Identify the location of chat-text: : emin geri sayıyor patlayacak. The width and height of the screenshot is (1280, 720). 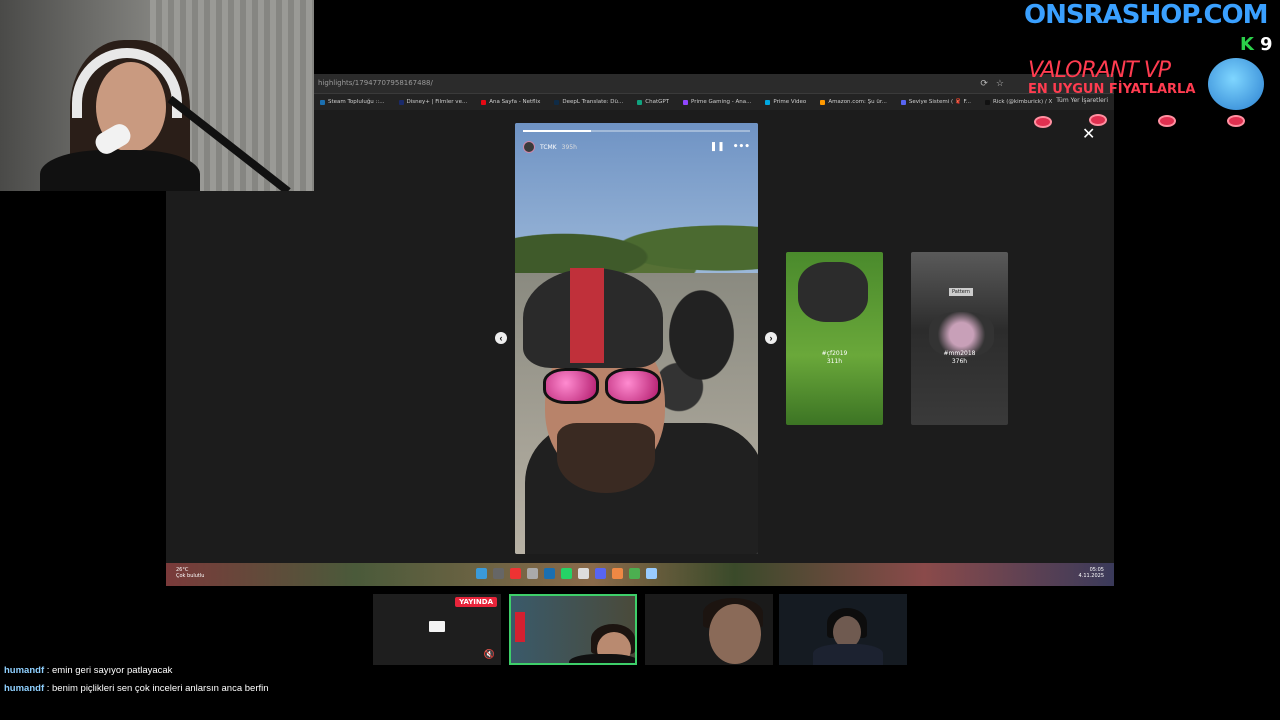
(108, 670).